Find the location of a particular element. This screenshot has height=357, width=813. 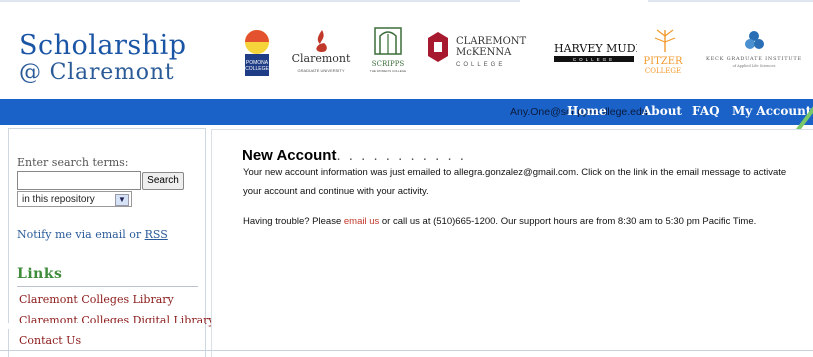

notify-text: Notify me via email or RSS is located at coordinates (92, 234).